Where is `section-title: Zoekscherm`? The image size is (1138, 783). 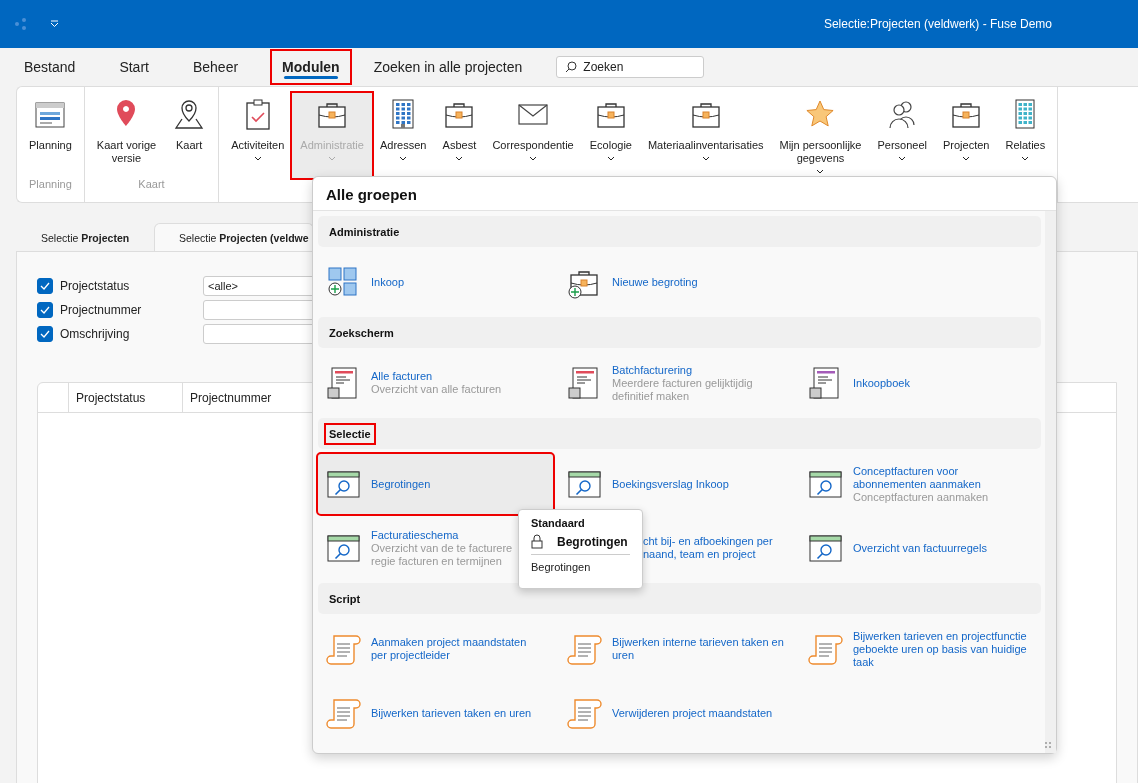
section-title: Zoekscherm is located at coordinates (361, 333).